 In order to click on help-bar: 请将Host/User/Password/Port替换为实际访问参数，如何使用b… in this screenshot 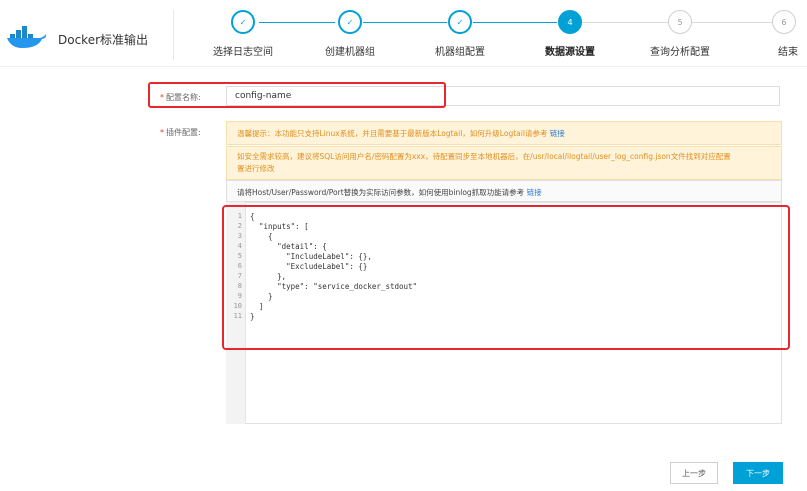, I will do `click(504, 191)`.